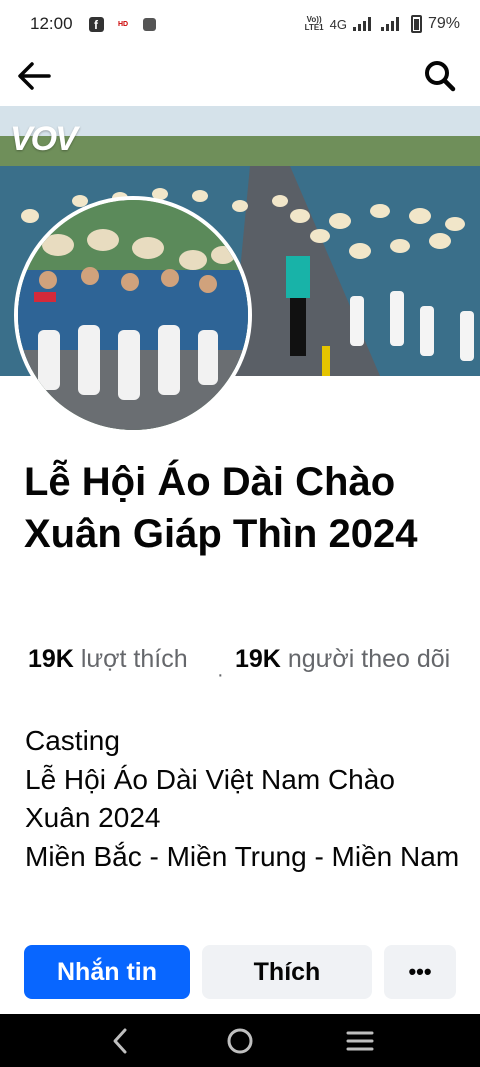 Image resolution: width=480 pixels, height=1067 pixels. I want to click on back-button, so click(34, 76).